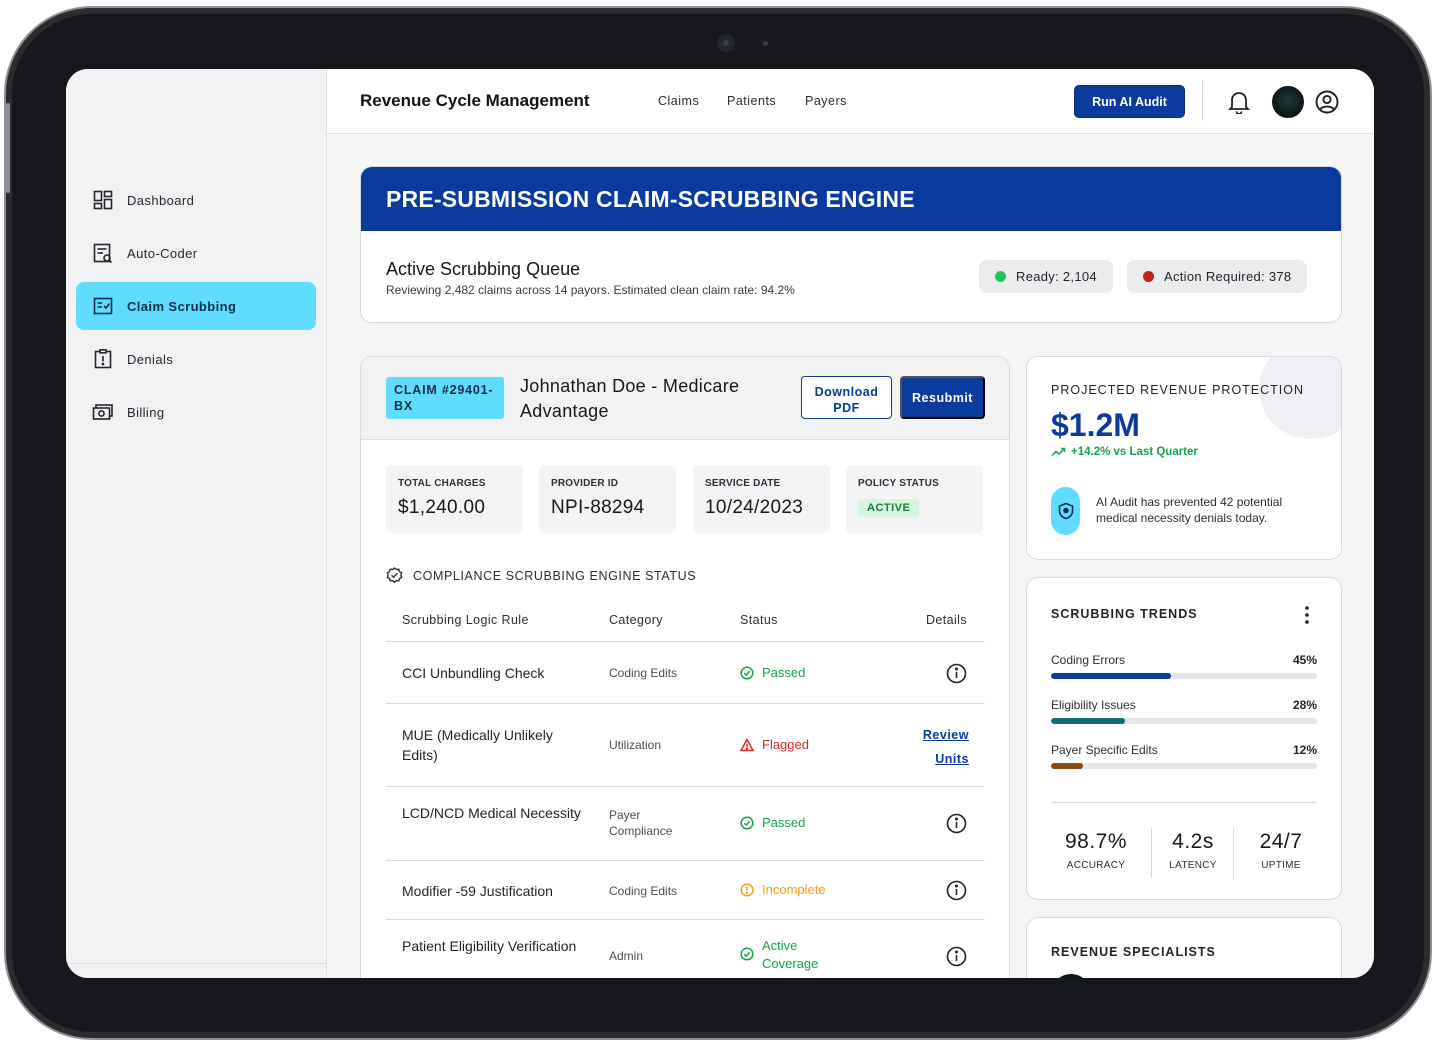  What do you see at coordinates (1193, 865) in the screenshot?
I see `metric-label: LATENCY` at bounding box center [1193, 865].